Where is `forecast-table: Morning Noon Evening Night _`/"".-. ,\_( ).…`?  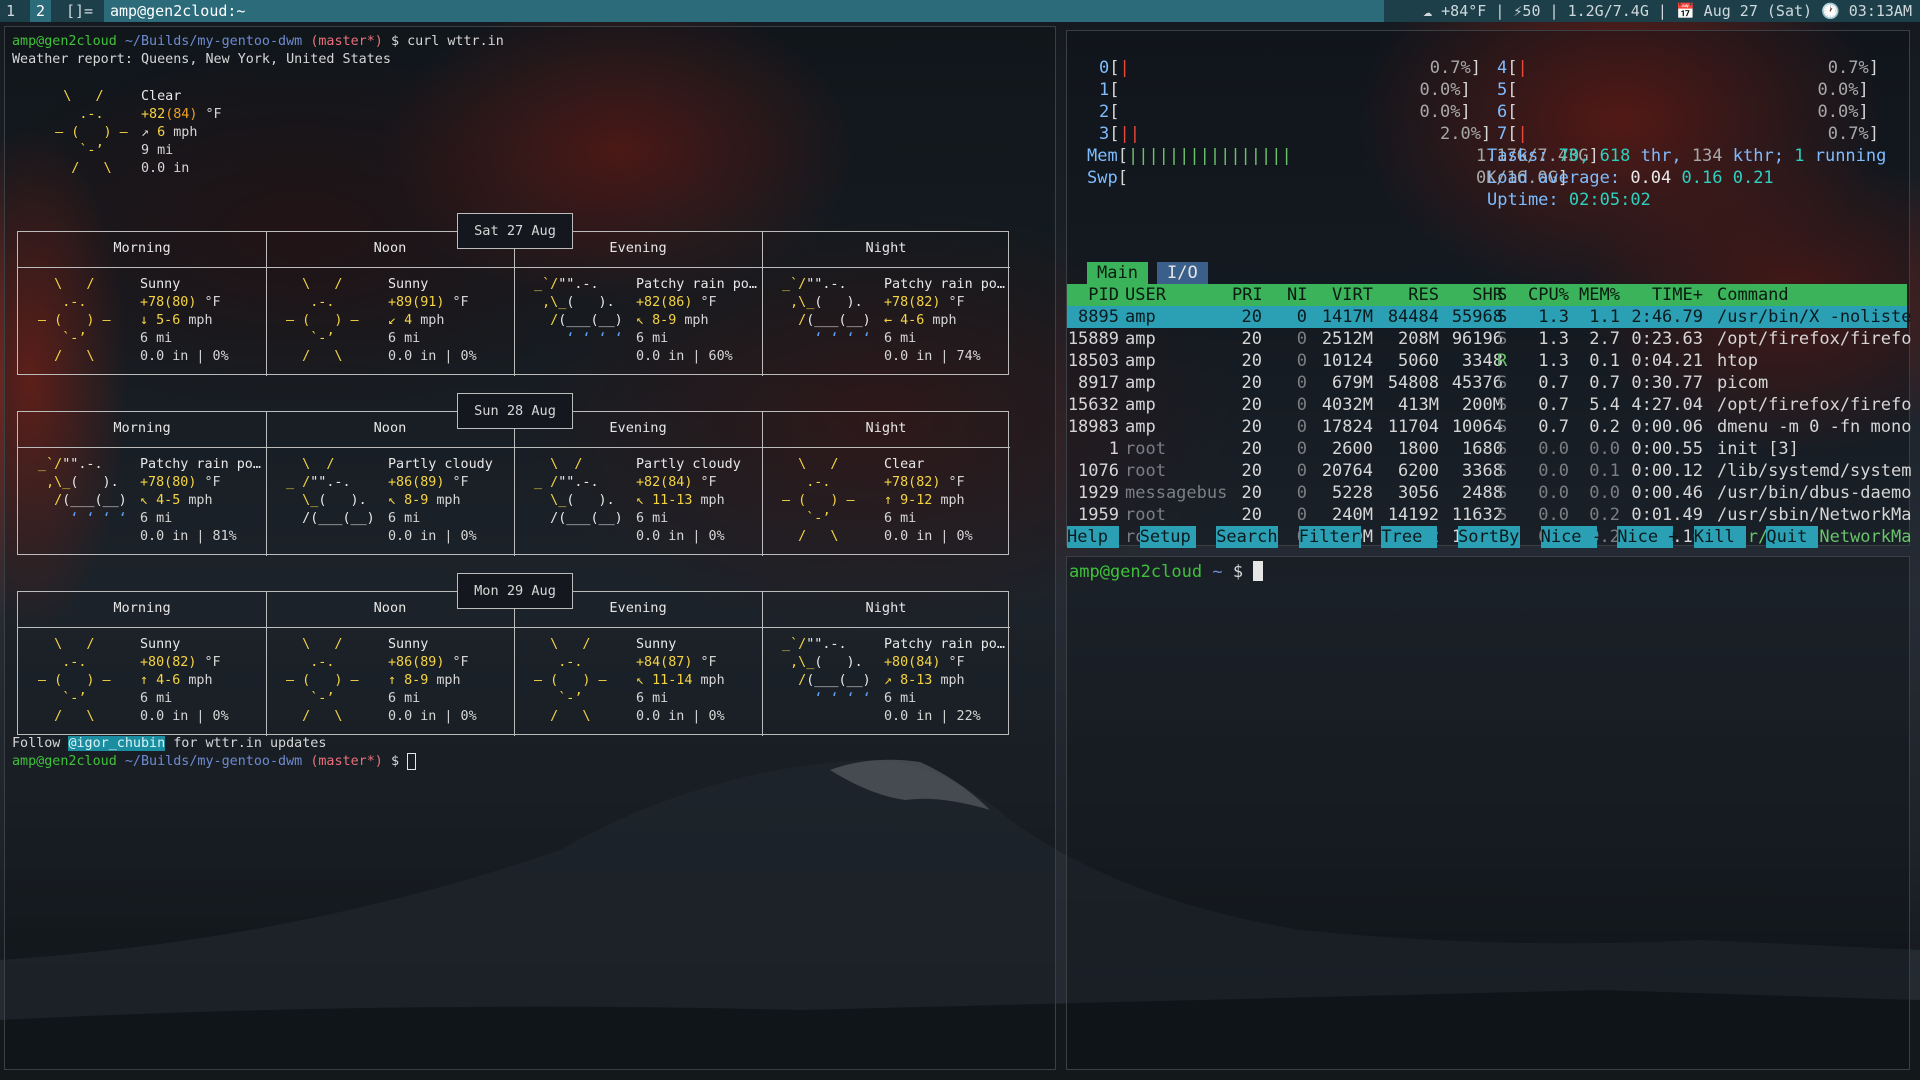
forecast-table: Morning Noon Evening Night _`/"".-. ,\_( ).… is located at coordinates (513, 483).